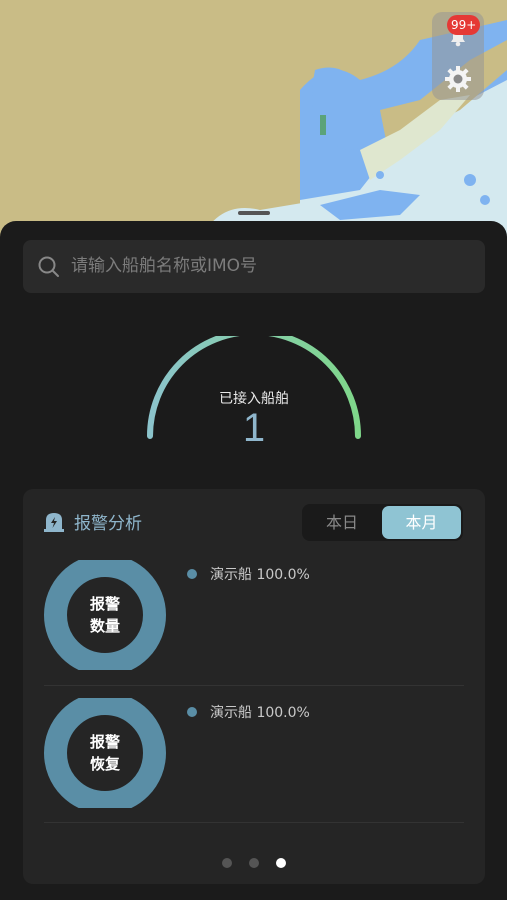  I want to click on ring-label-line2: 恢复, so click(104, 764).